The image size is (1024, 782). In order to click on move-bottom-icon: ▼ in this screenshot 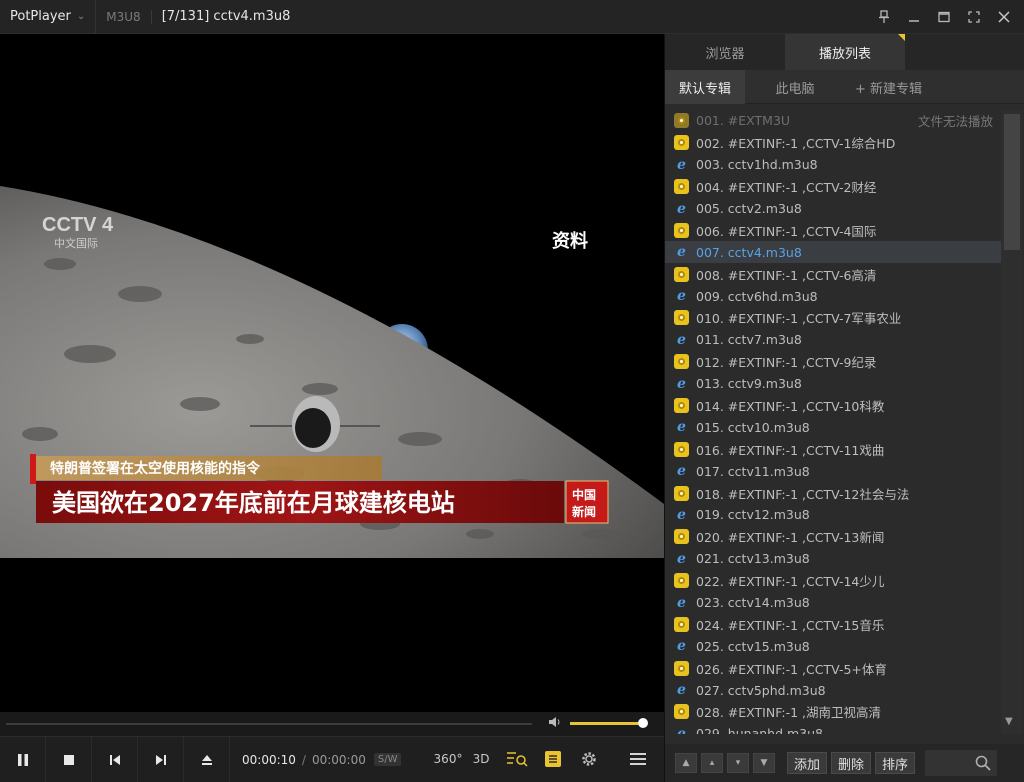, I will do `click(764, 763)`.